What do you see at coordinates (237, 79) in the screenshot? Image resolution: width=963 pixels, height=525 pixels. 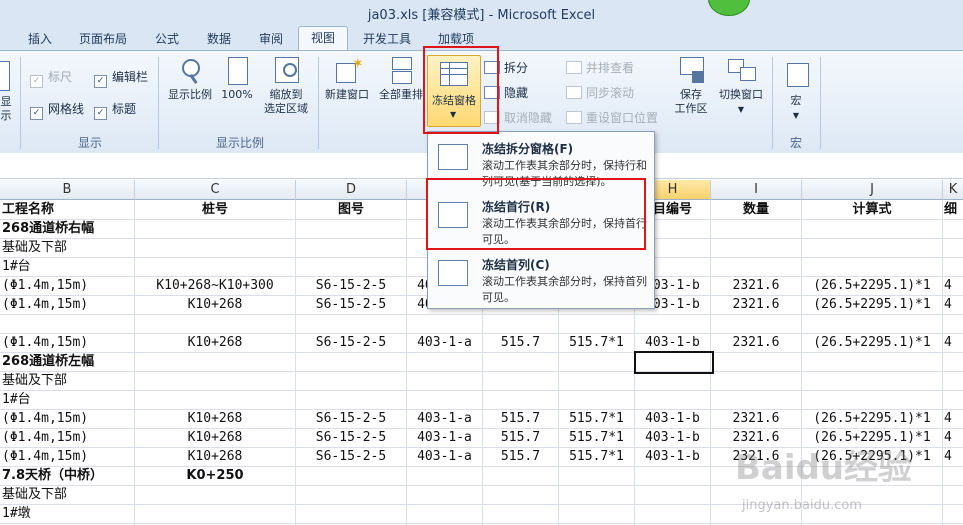 I see `zoom-100-button: 100%` at bounding box center [237, 79].